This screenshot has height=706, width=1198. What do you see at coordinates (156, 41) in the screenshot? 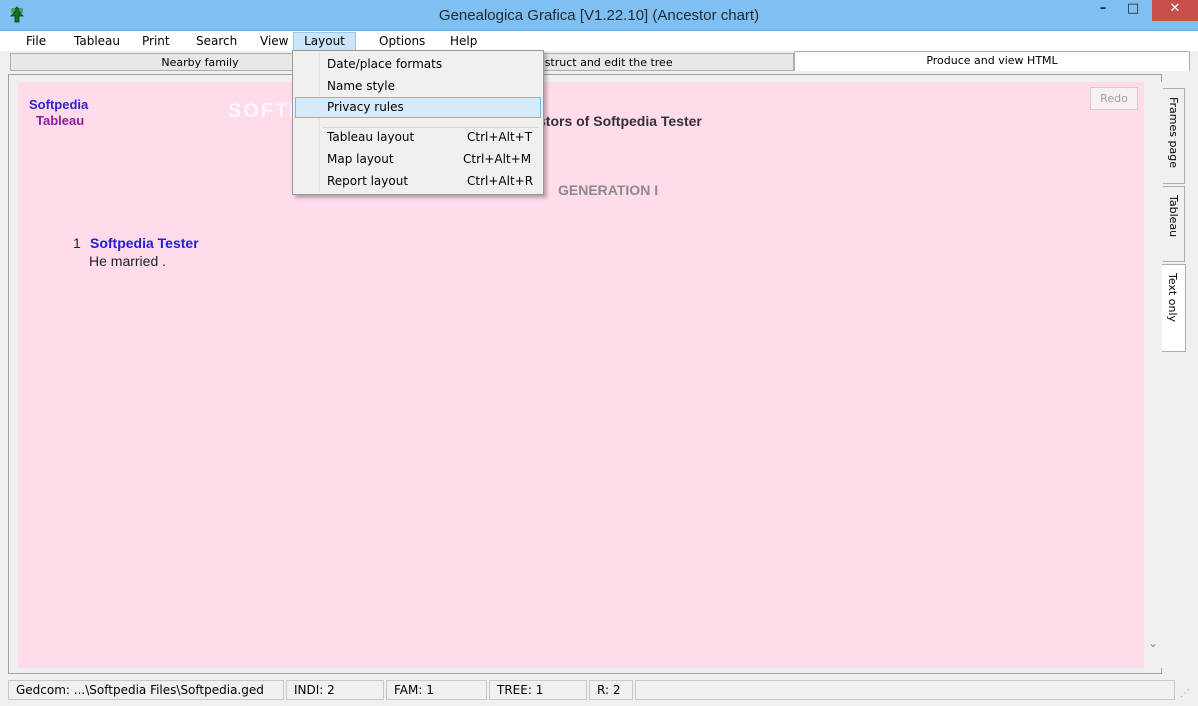
I see `menu-print: Print` at bounding box center [156, 41].